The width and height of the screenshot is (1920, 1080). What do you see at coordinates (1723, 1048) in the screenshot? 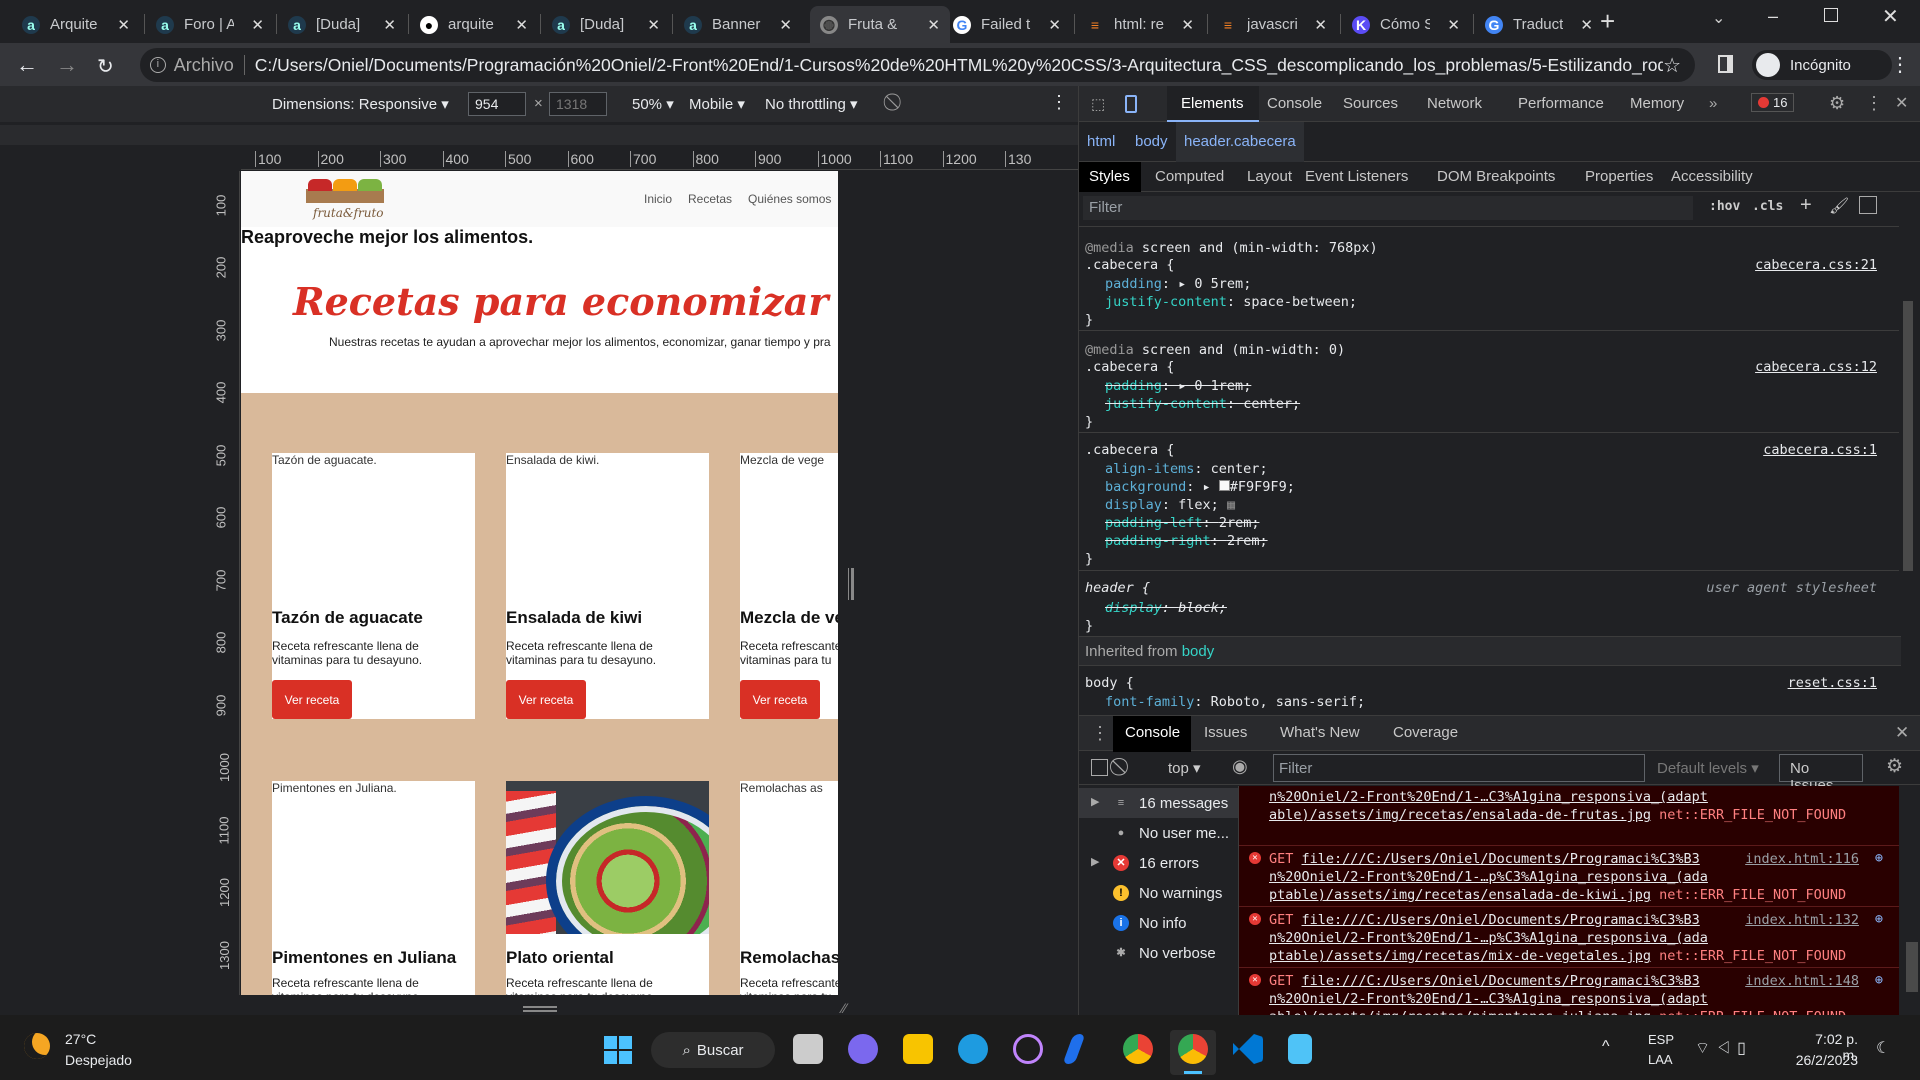
I see `network-volume-battery-icons: ⌔◁▯` at bounding box center [1723, 1048].